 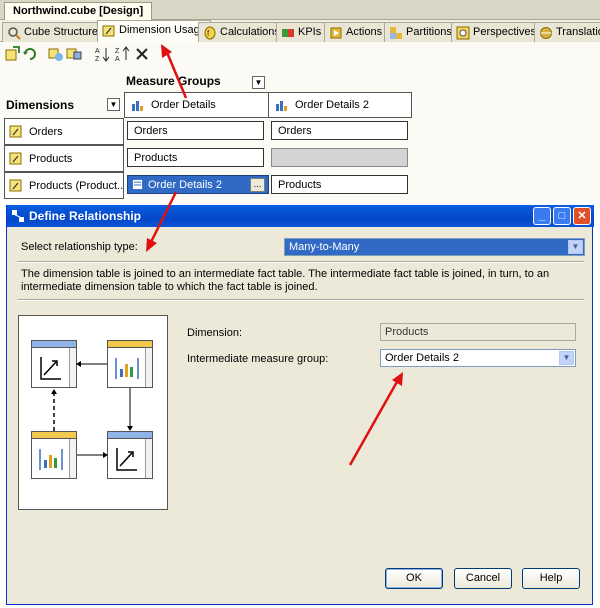 I want to click on show-all-icon, so click(x=56, y=54).